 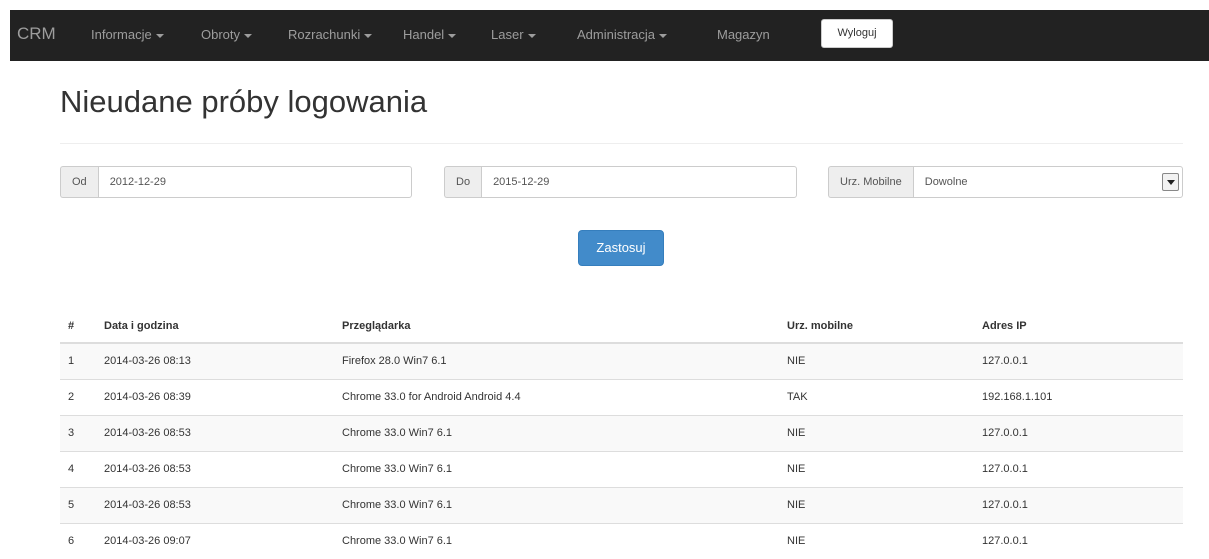 I want to click on cell-number: 5, so click(x=78, y=504).